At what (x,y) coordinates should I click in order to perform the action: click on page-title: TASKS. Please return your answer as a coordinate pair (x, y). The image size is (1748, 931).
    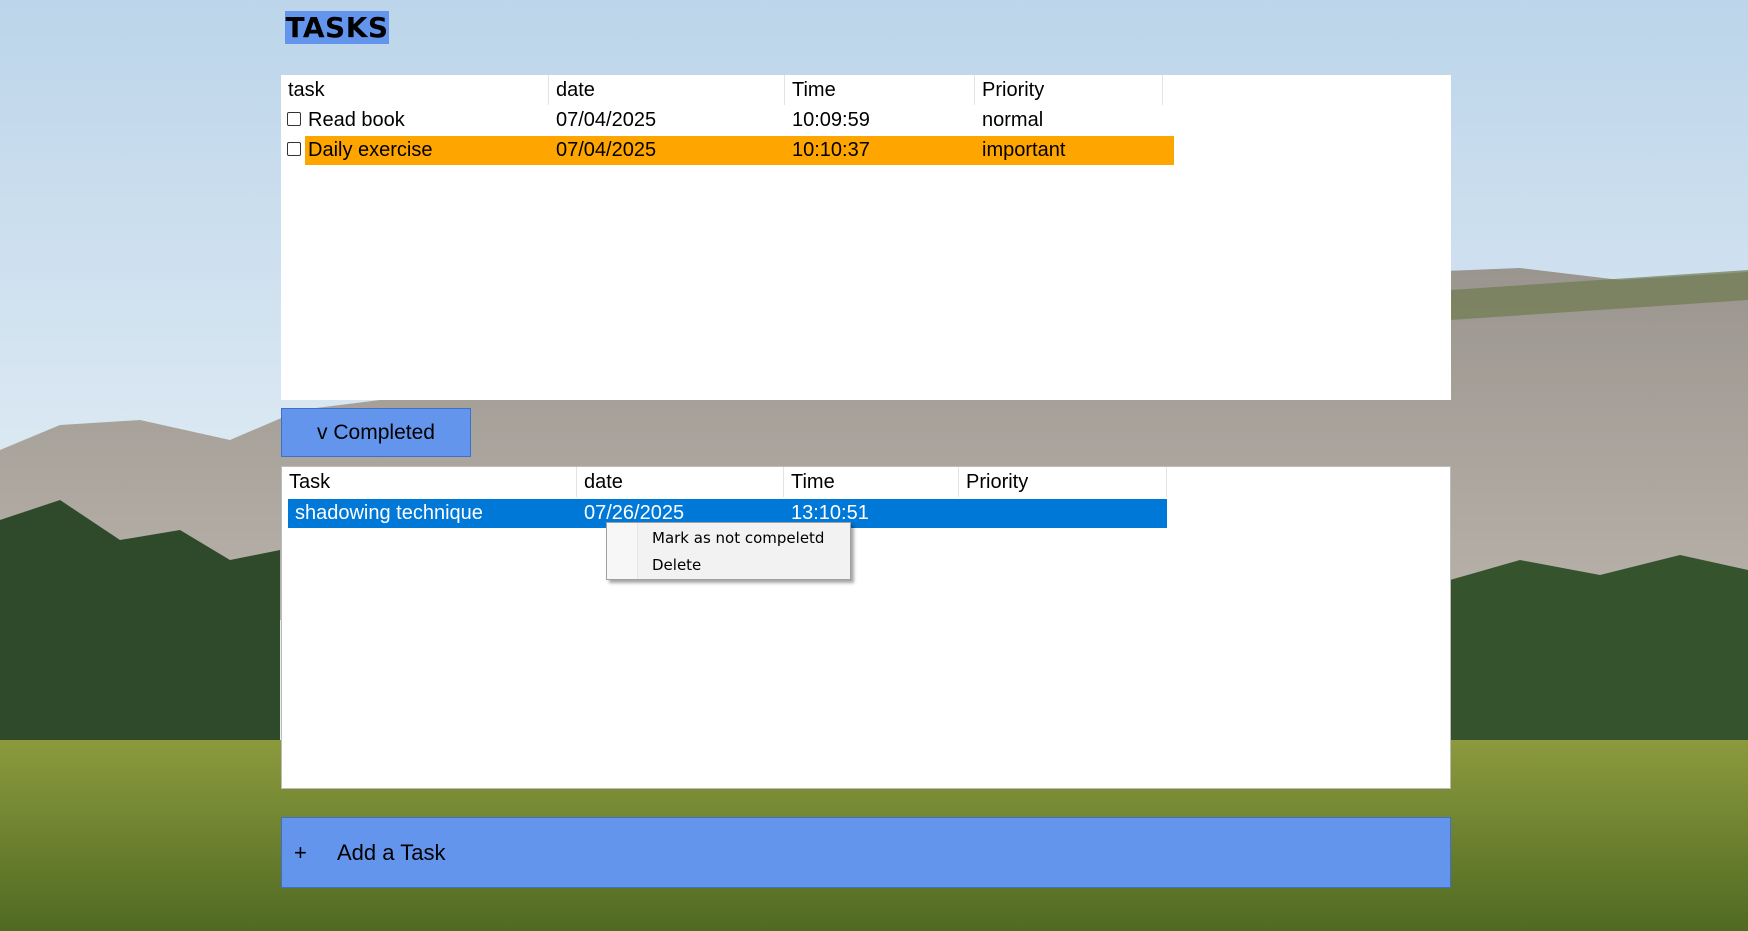
    Looking at the image, I should click on (337, 27).